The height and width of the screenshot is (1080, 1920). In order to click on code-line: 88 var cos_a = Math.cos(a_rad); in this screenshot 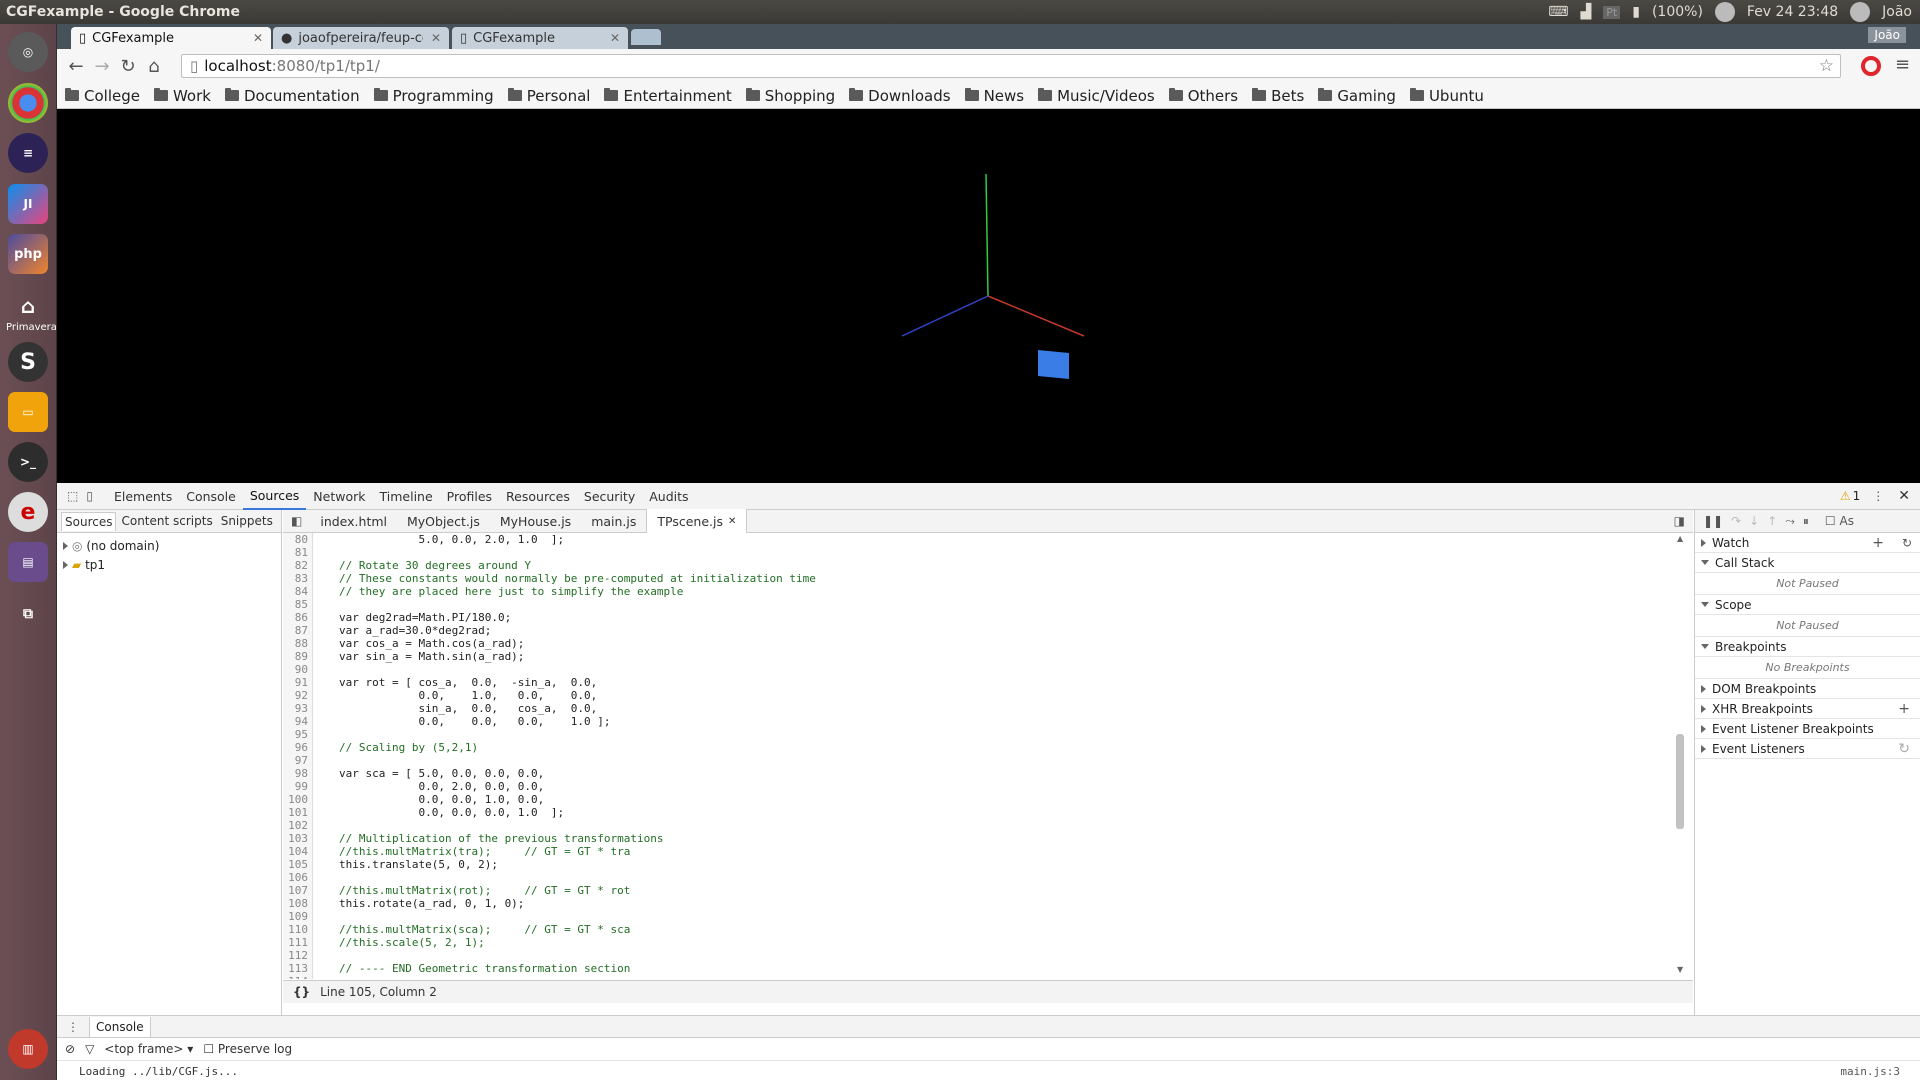, I will do `click(988, 643)`.